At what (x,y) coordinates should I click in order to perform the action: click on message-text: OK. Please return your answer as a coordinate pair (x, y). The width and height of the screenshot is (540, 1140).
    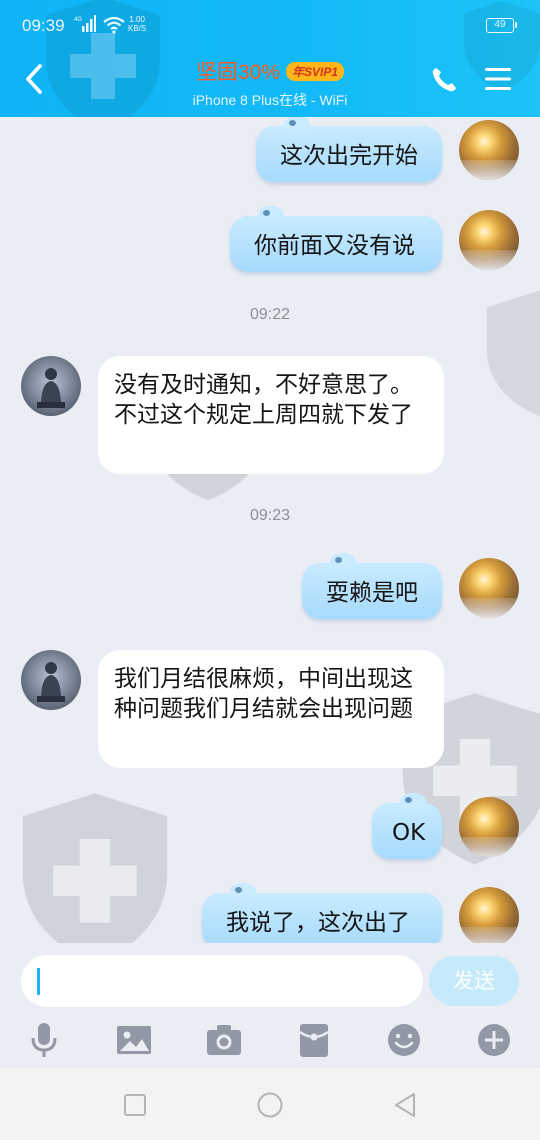
    Looking at the image, I should click on (409, 833).